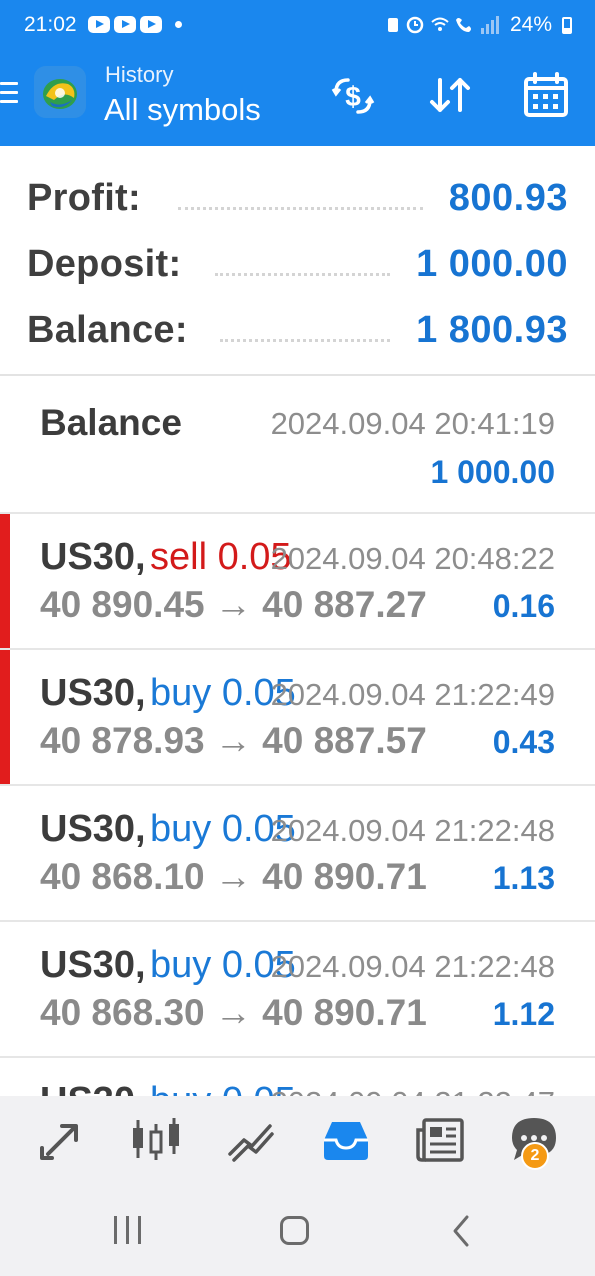 This screenshot has height=1276, width=595. I want to click on news-icon, so click(440, 1140).